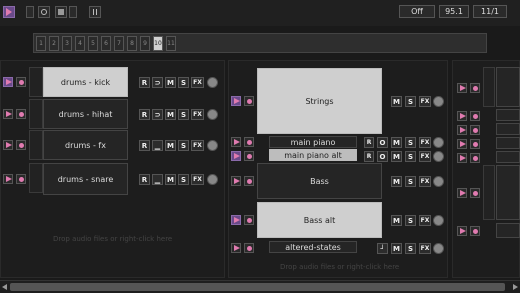 This screenshot has height=293, width=520. Describe the element at coordinates (454, 11) in the screenshot. I see `tempo-field: 95.1` at that location.